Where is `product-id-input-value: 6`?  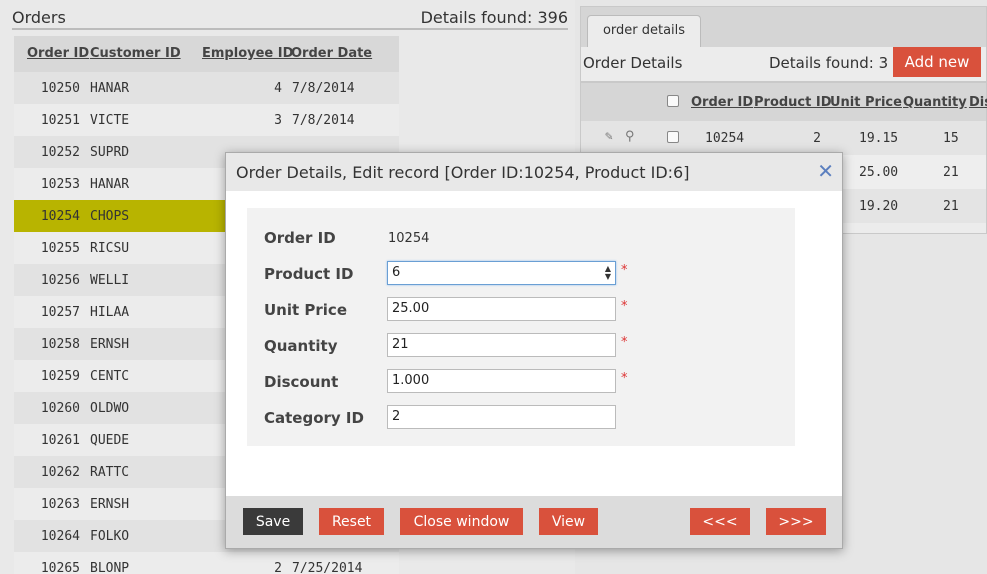 product-id-input-value: 6 is located at coordinates (396, 272).